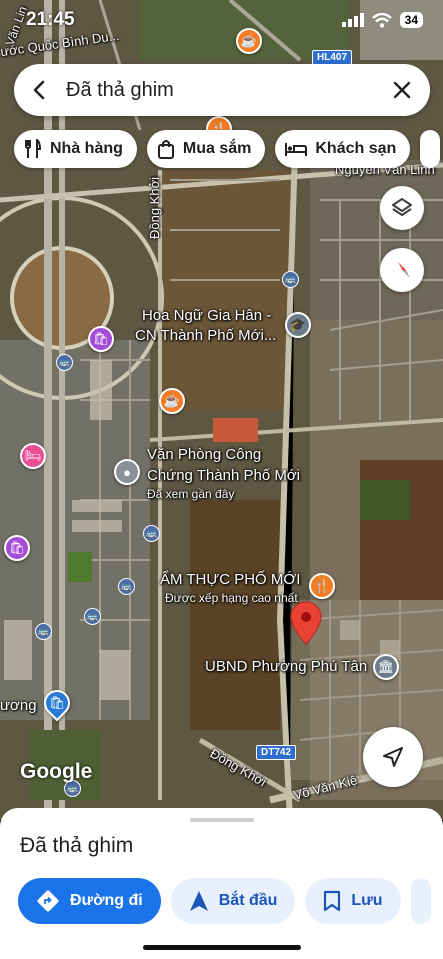  I want to click on recent-place-icon: ●, so click(127, 472).